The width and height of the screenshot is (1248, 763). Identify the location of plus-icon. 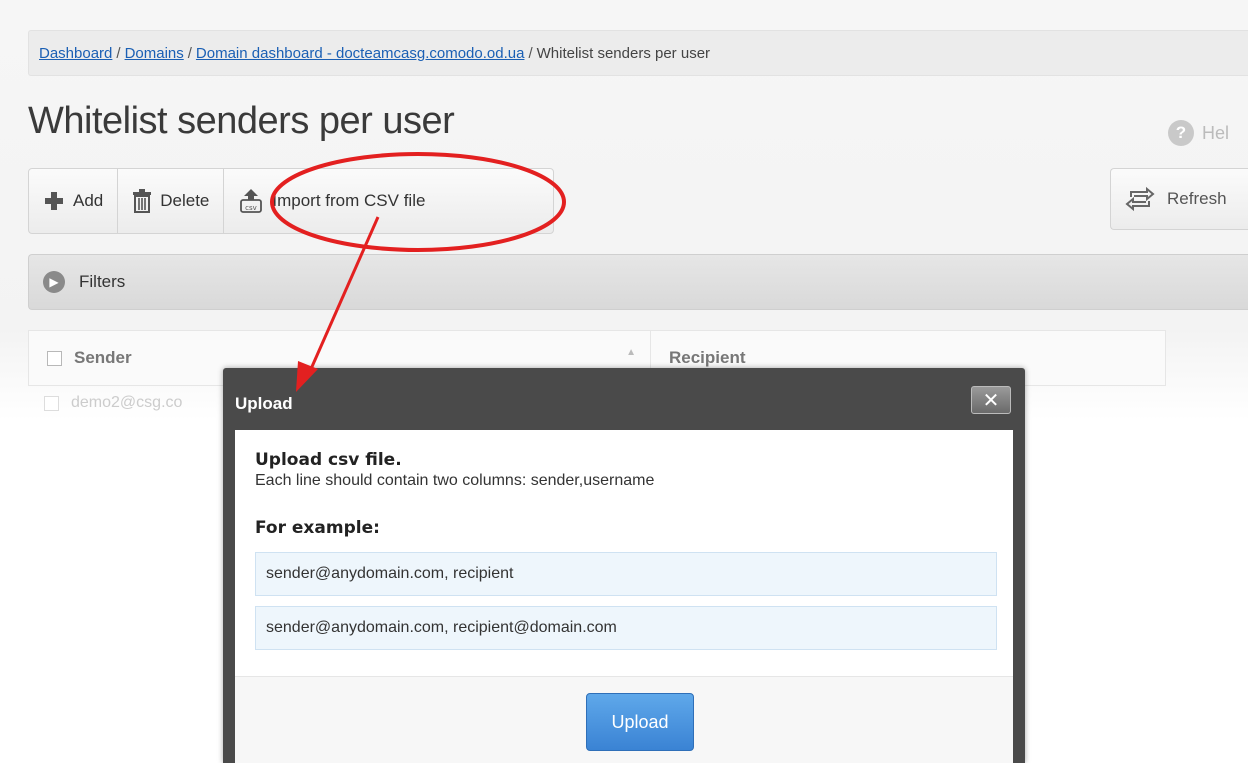
(54, 201).